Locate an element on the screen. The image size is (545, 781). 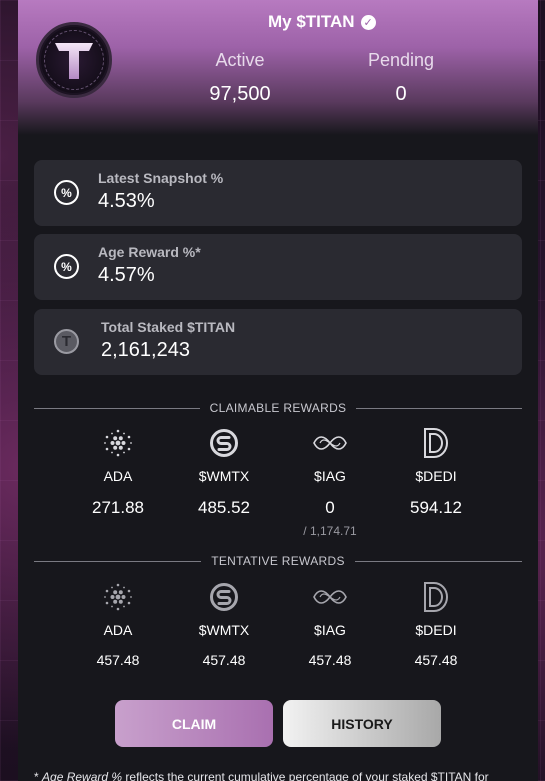
tentative-heading: TENTATIVE REWARDS is located at coordinates (278, 561).